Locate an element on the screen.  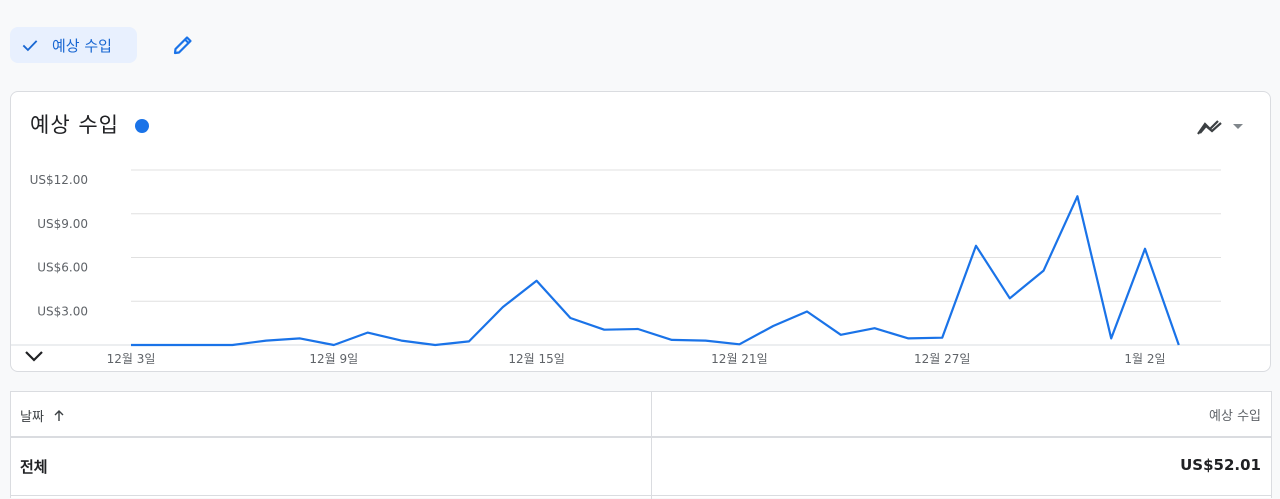
x-tick-label: 12월 9일 is located at coordinates (333, 359).